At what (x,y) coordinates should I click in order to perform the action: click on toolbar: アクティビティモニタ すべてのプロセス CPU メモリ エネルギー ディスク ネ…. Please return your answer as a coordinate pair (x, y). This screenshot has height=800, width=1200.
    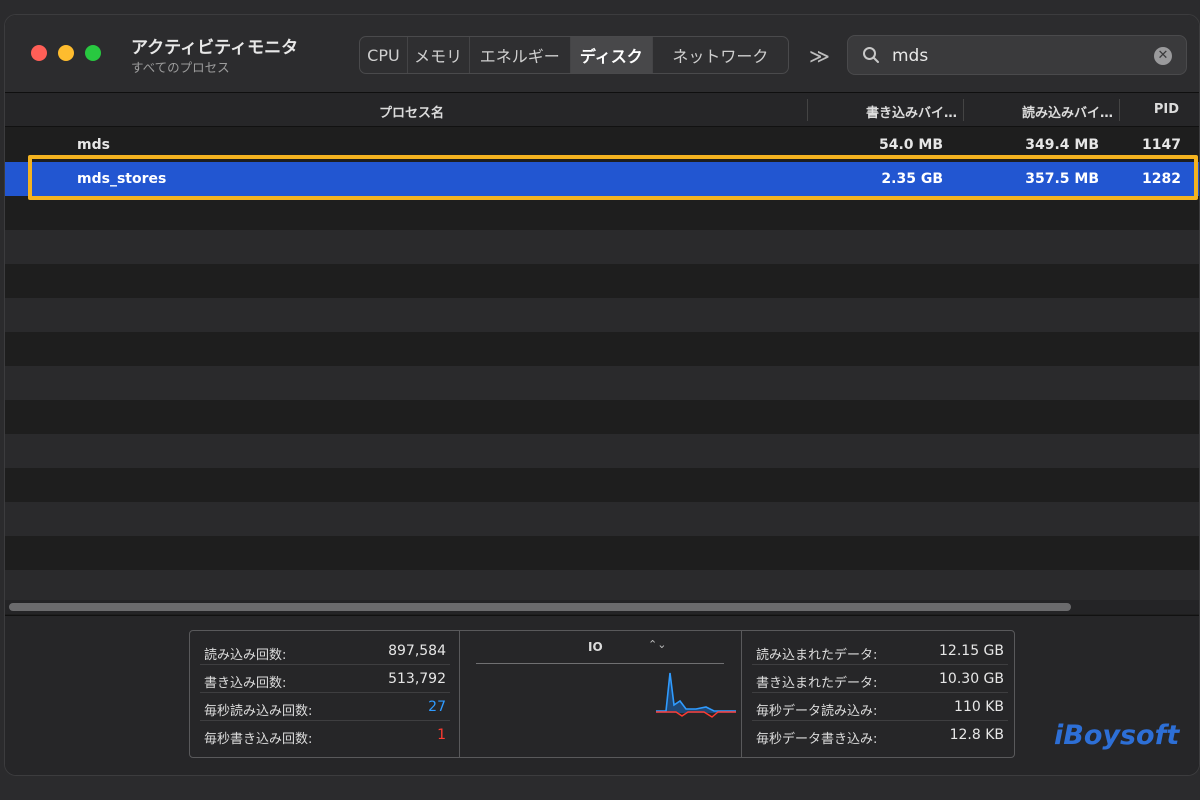
    Looking at the image, I should click on (602, 54).